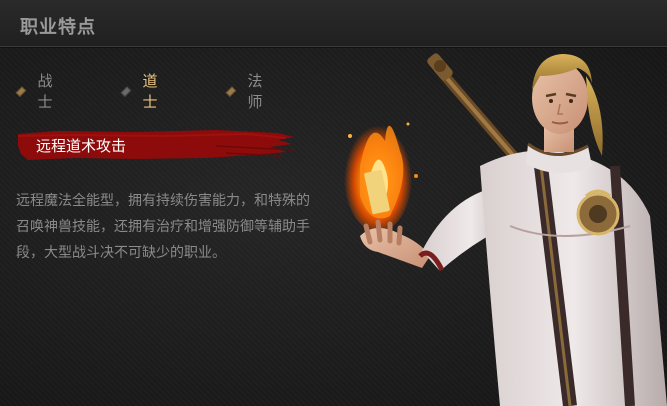  What do you see at coordinates (333, 23) in the screenshot?
I see `panel-header: 职业特点` at bounding box center [333, 23].